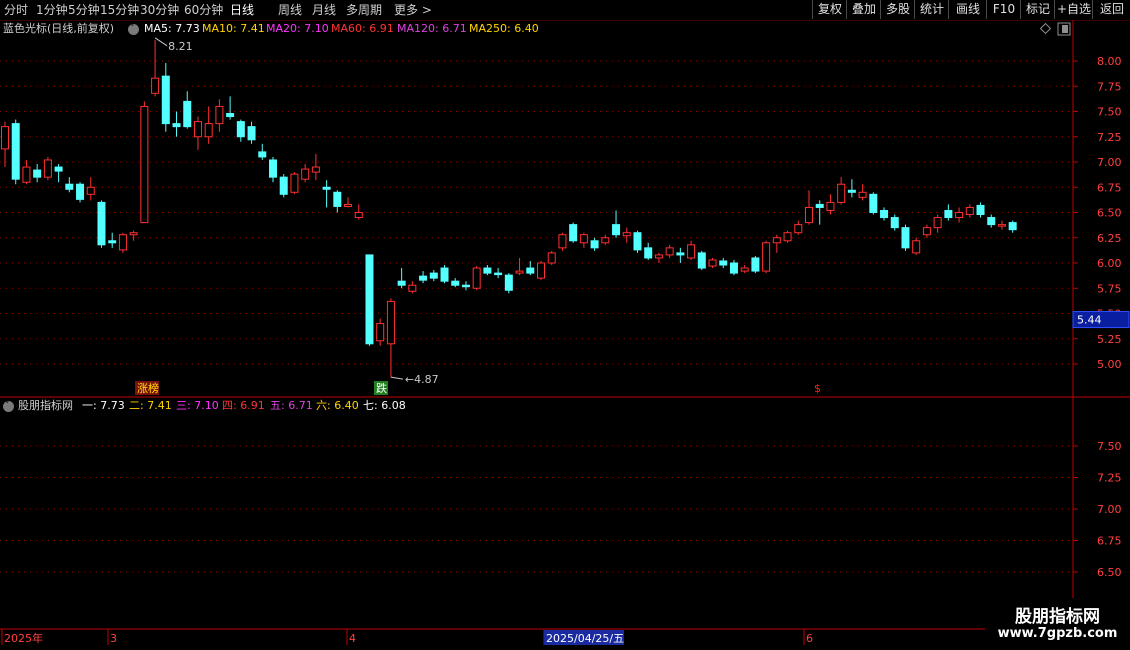 The image size is (1130, 650). What do you see at coordinates (1109, 478) in the screenshot?
I see `sub-y-tick-label: 7.25` at bounding box center [1109, 478].